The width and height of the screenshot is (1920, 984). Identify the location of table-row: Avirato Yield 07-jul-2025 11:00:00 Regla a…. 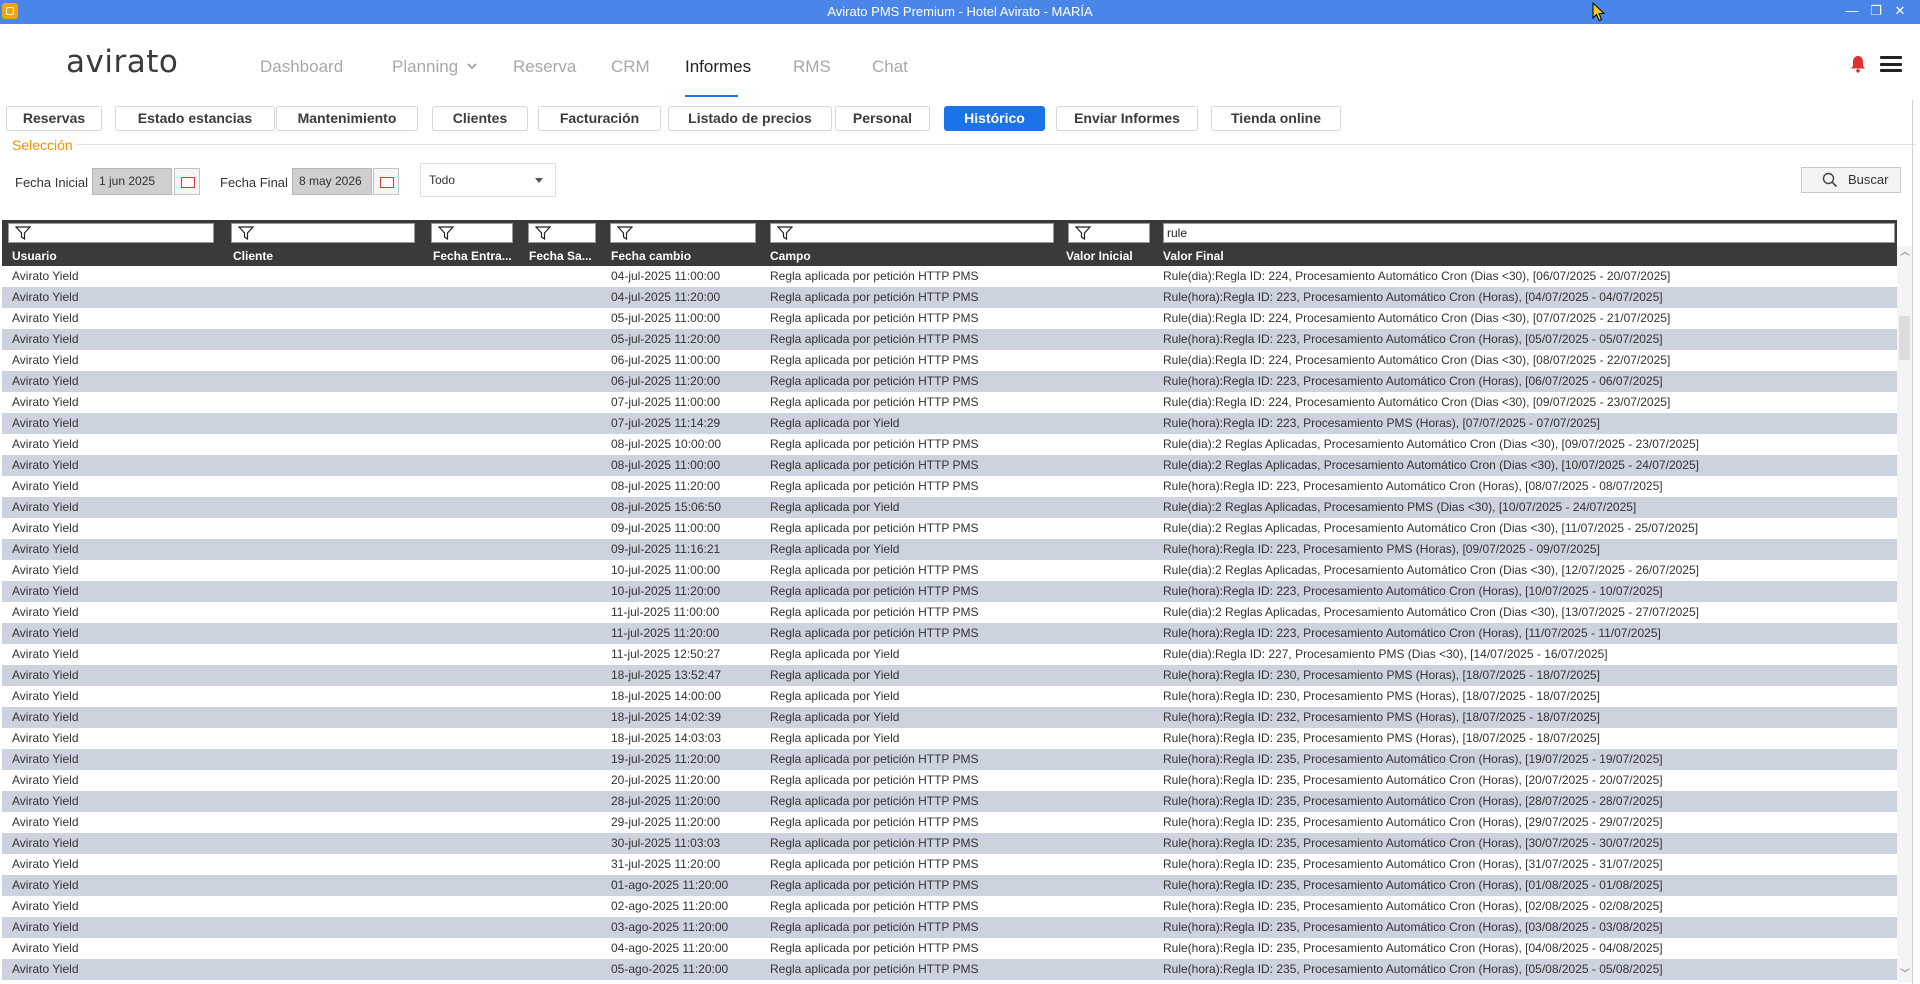
(949, 402).